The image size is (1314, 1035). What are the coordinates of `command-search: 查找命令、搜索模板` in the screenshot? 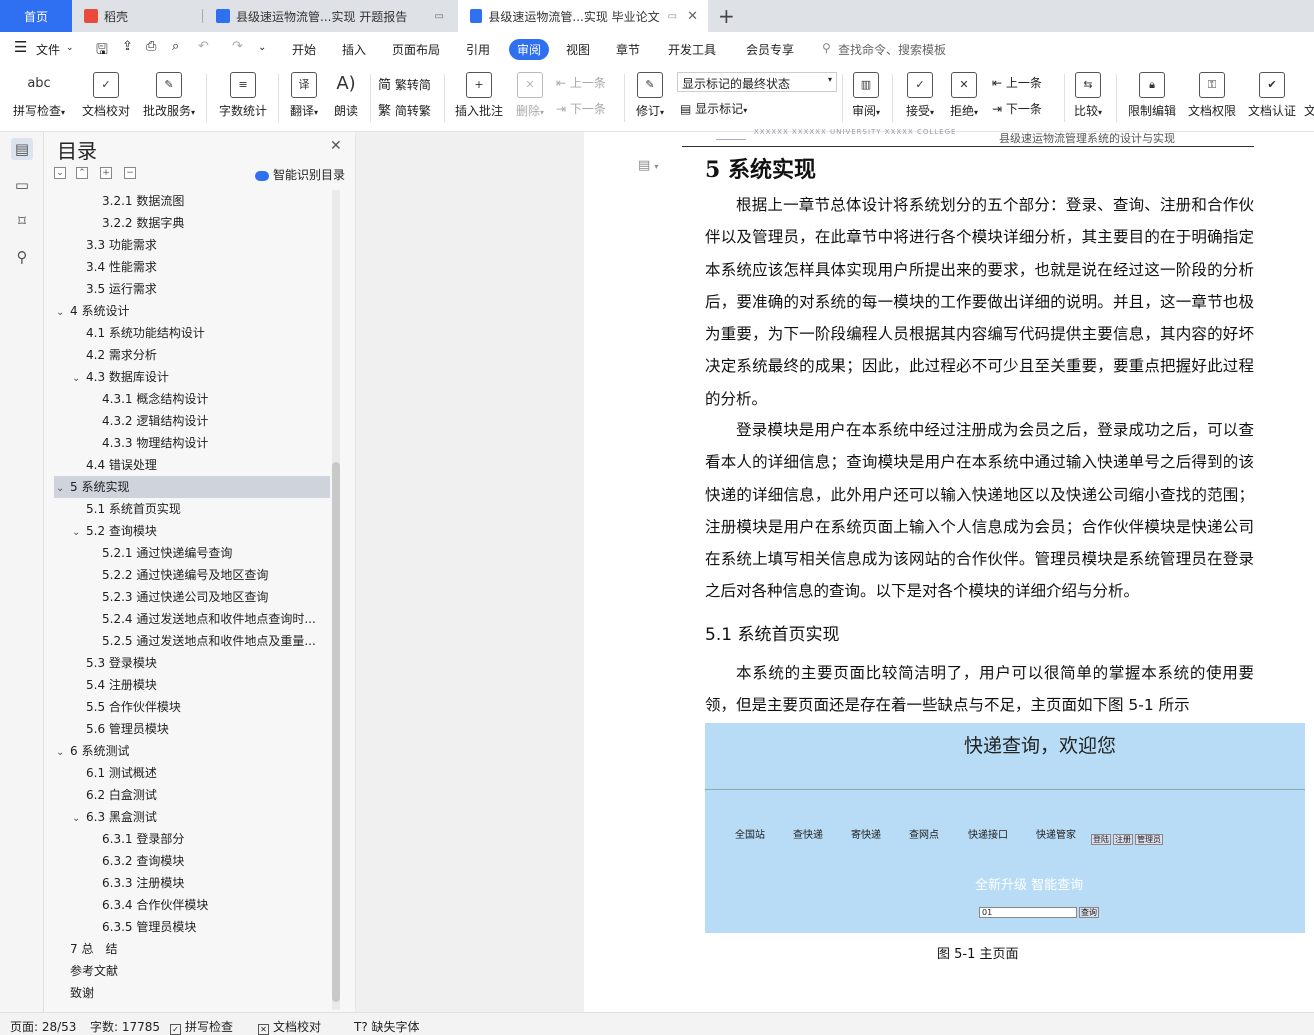 It's located at (892, 49).